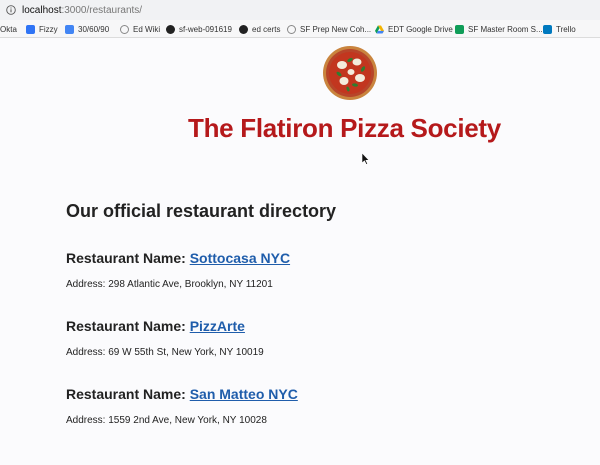  What do you see at coordinates (300, 10) in the screenshot?
I see `address-bar: localhost:3000/restaurants/` at bounding box center [300, 10].